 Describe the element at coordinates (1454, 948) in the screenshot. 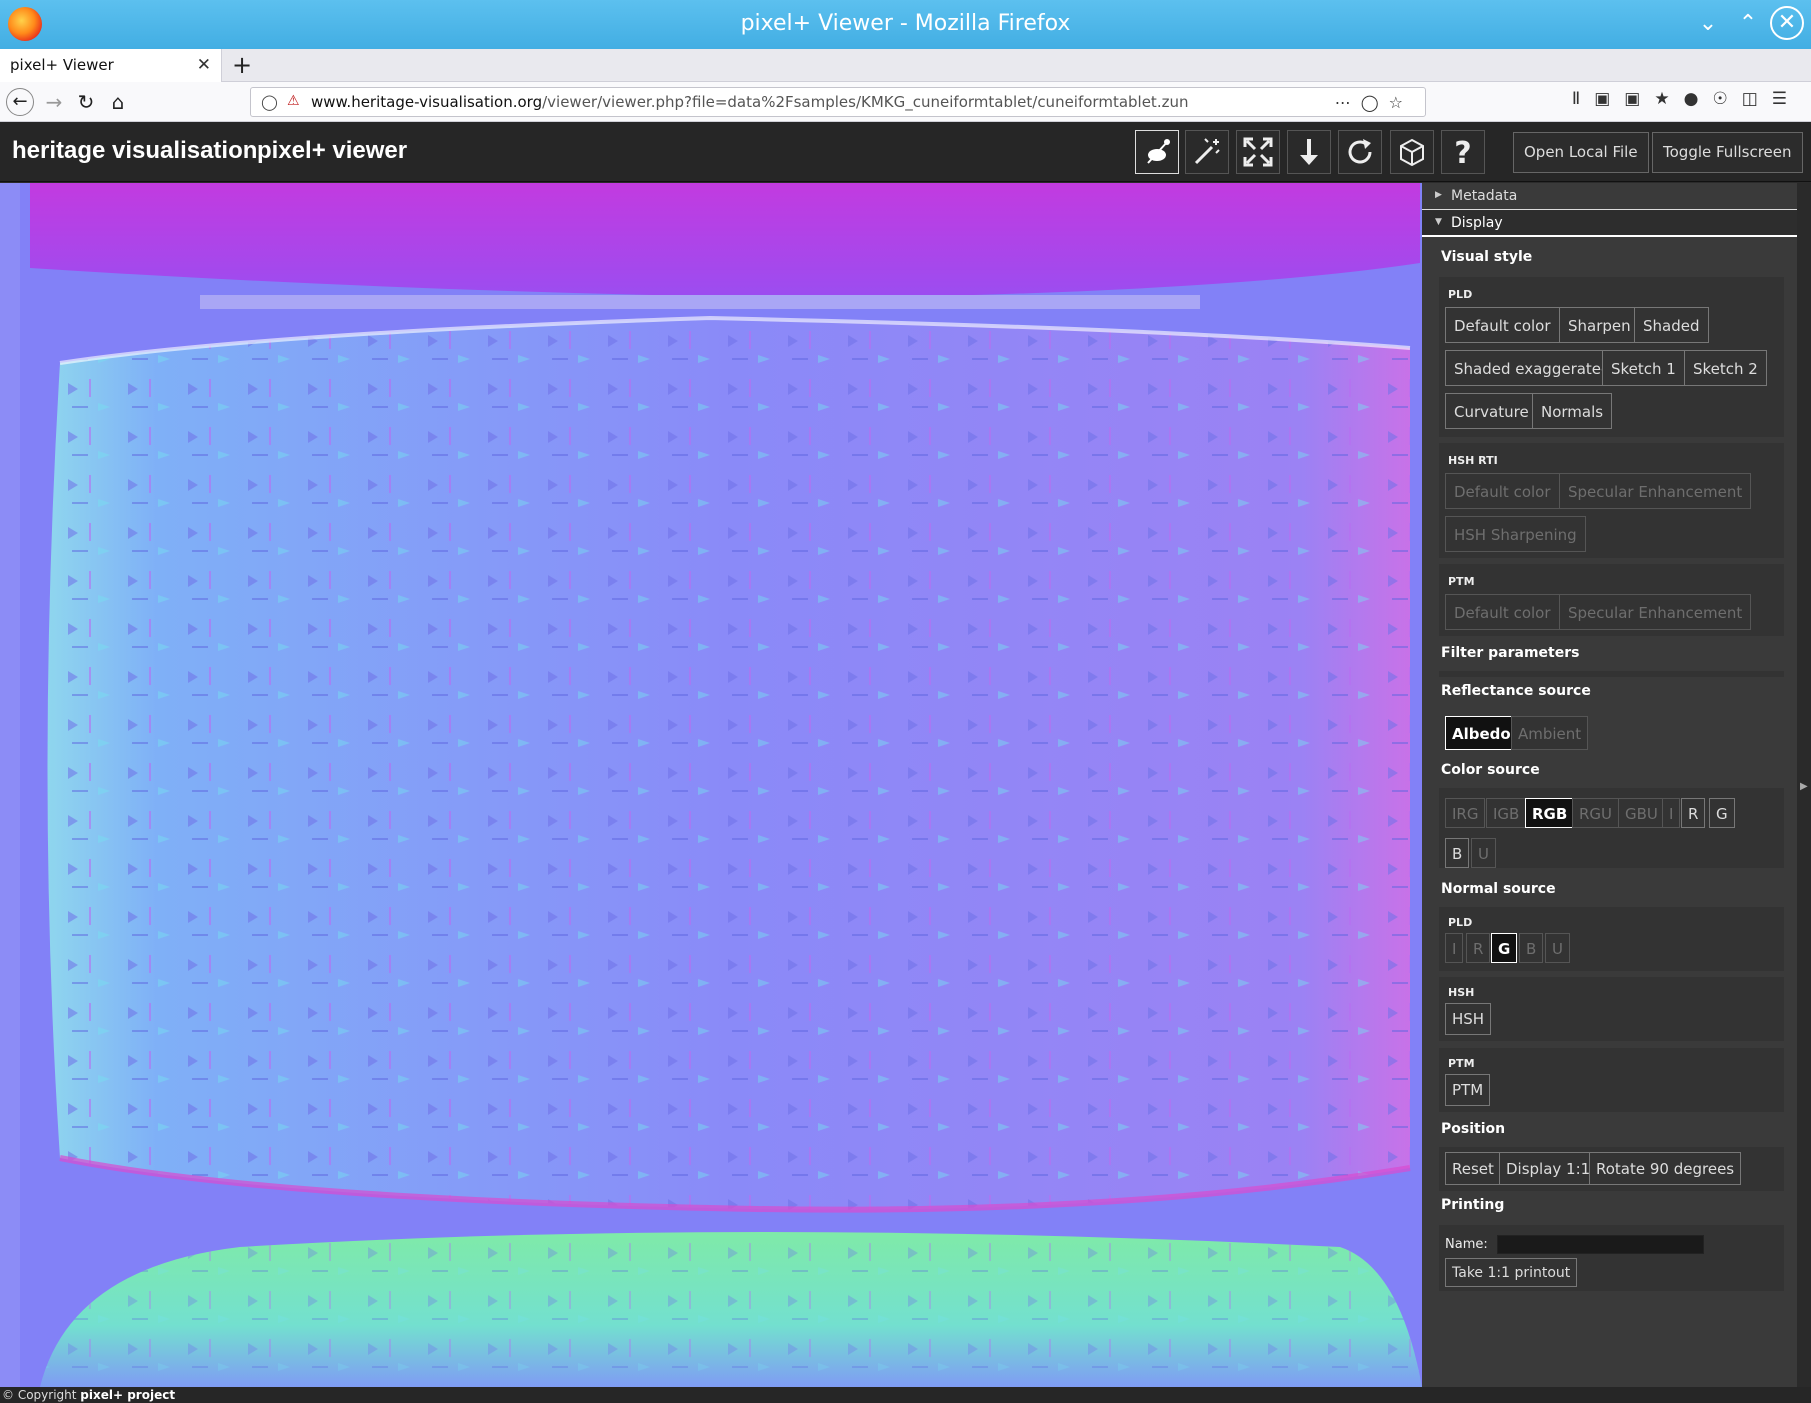

I see `normal-i-button: I` at that location.